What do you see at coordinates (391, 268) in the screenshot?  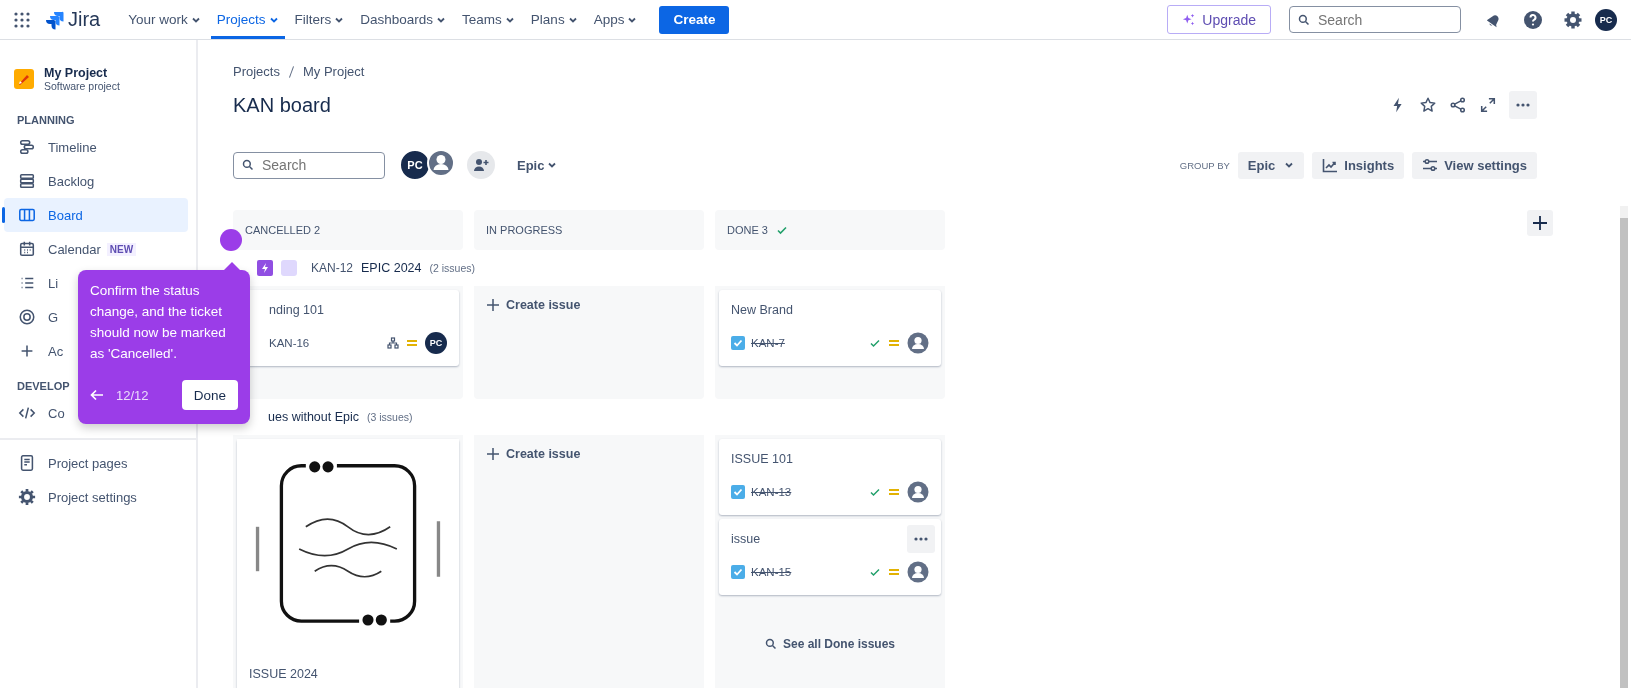 I see `lane-title: EPIC 2024` at bounding box center [391, 268].